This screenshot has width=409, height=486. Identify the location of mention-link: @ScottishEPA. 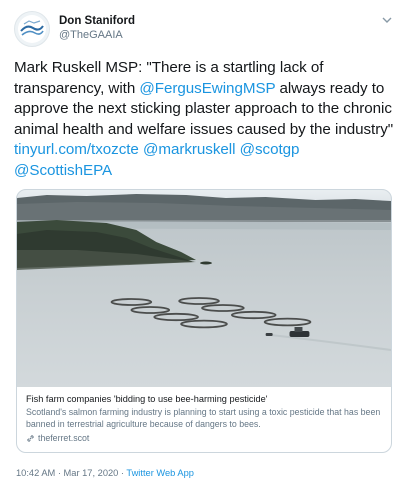
(63, 170).